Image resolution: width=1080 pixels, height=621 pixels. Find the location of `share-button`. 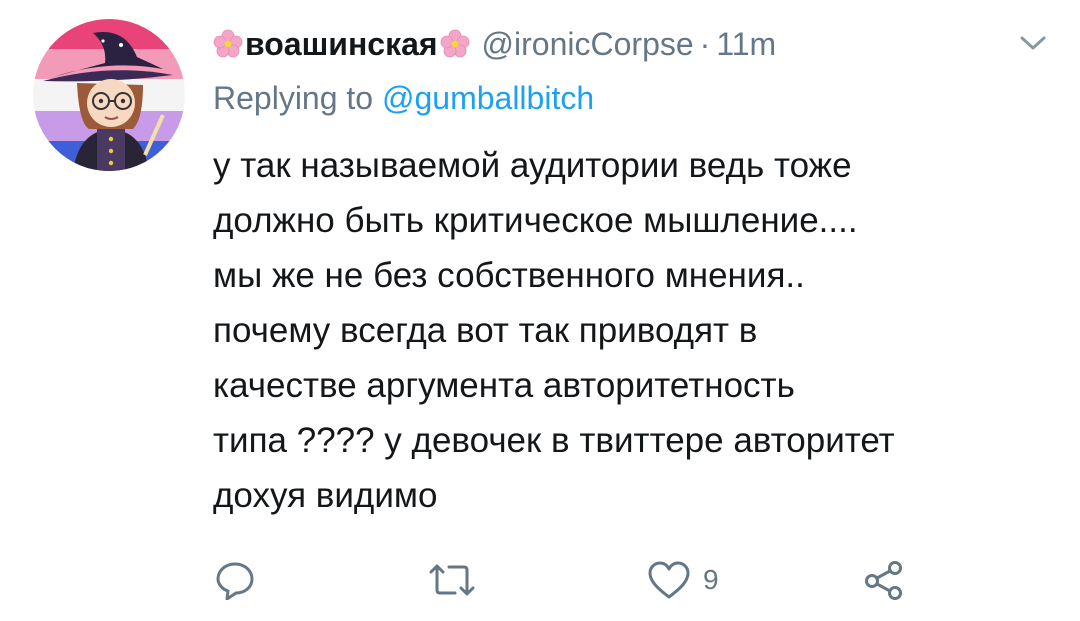

share-button is located at coordinates (884, 580).